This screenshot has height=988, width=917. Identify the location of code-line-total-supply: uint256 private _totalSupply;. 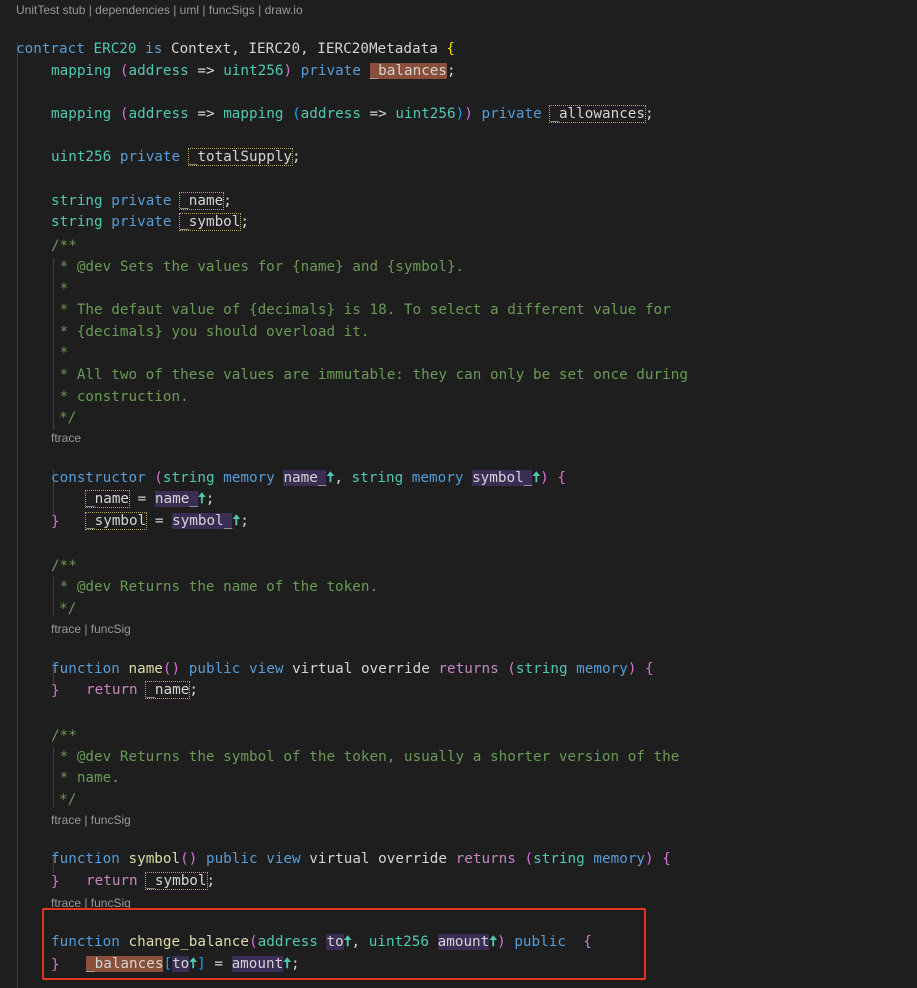
(176, 147).